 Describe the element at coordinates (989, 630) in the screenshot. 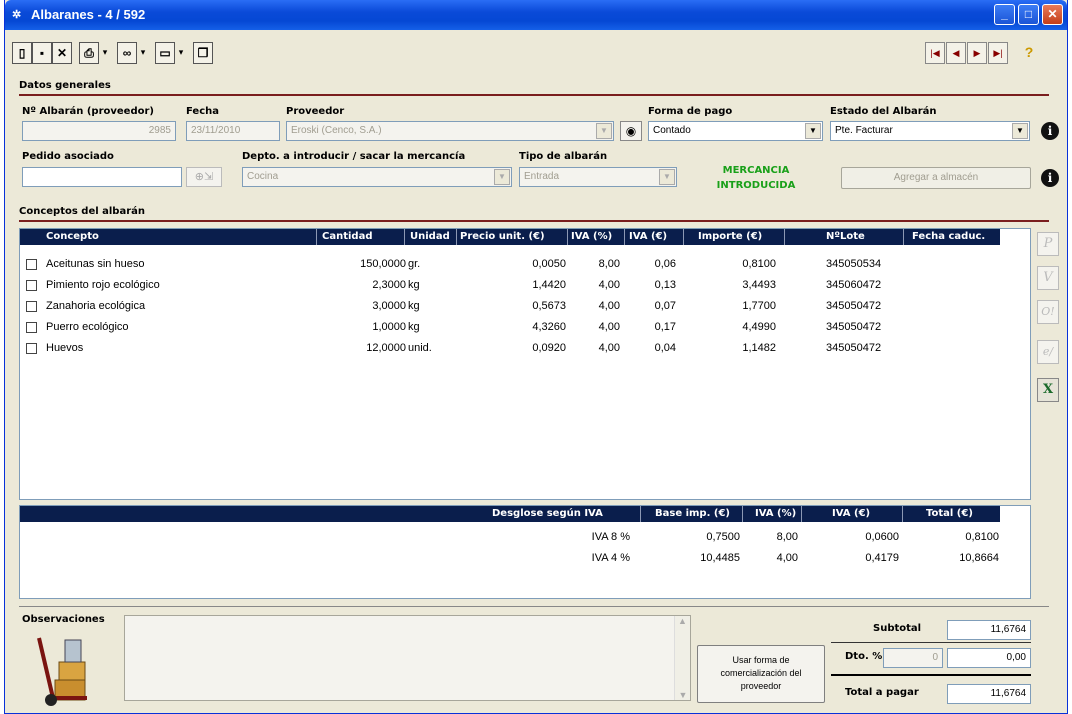

I see `subtotal-field: 11,6764` at that location.